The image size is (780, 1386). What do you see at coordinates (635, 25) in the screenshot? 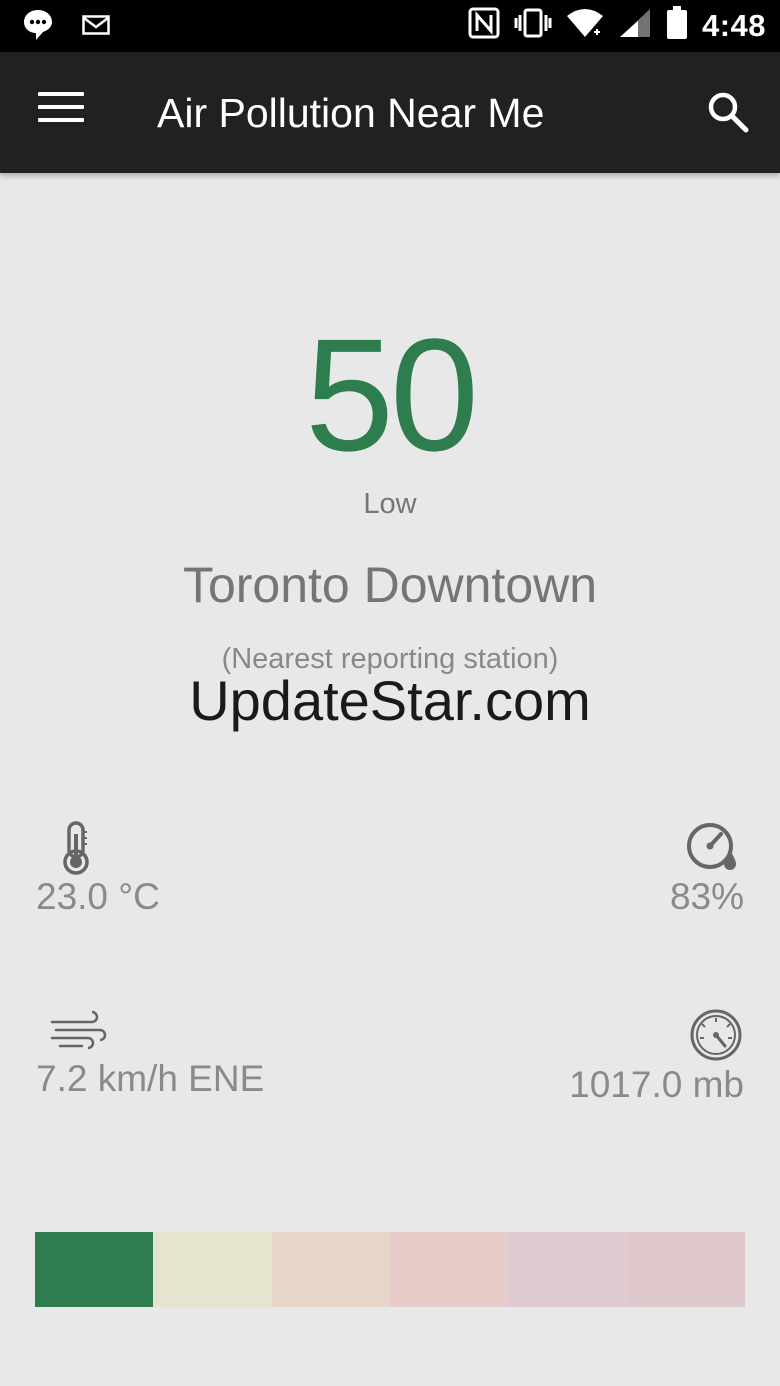
I see `cell-signal-icon` at bounding box center [635, 25].